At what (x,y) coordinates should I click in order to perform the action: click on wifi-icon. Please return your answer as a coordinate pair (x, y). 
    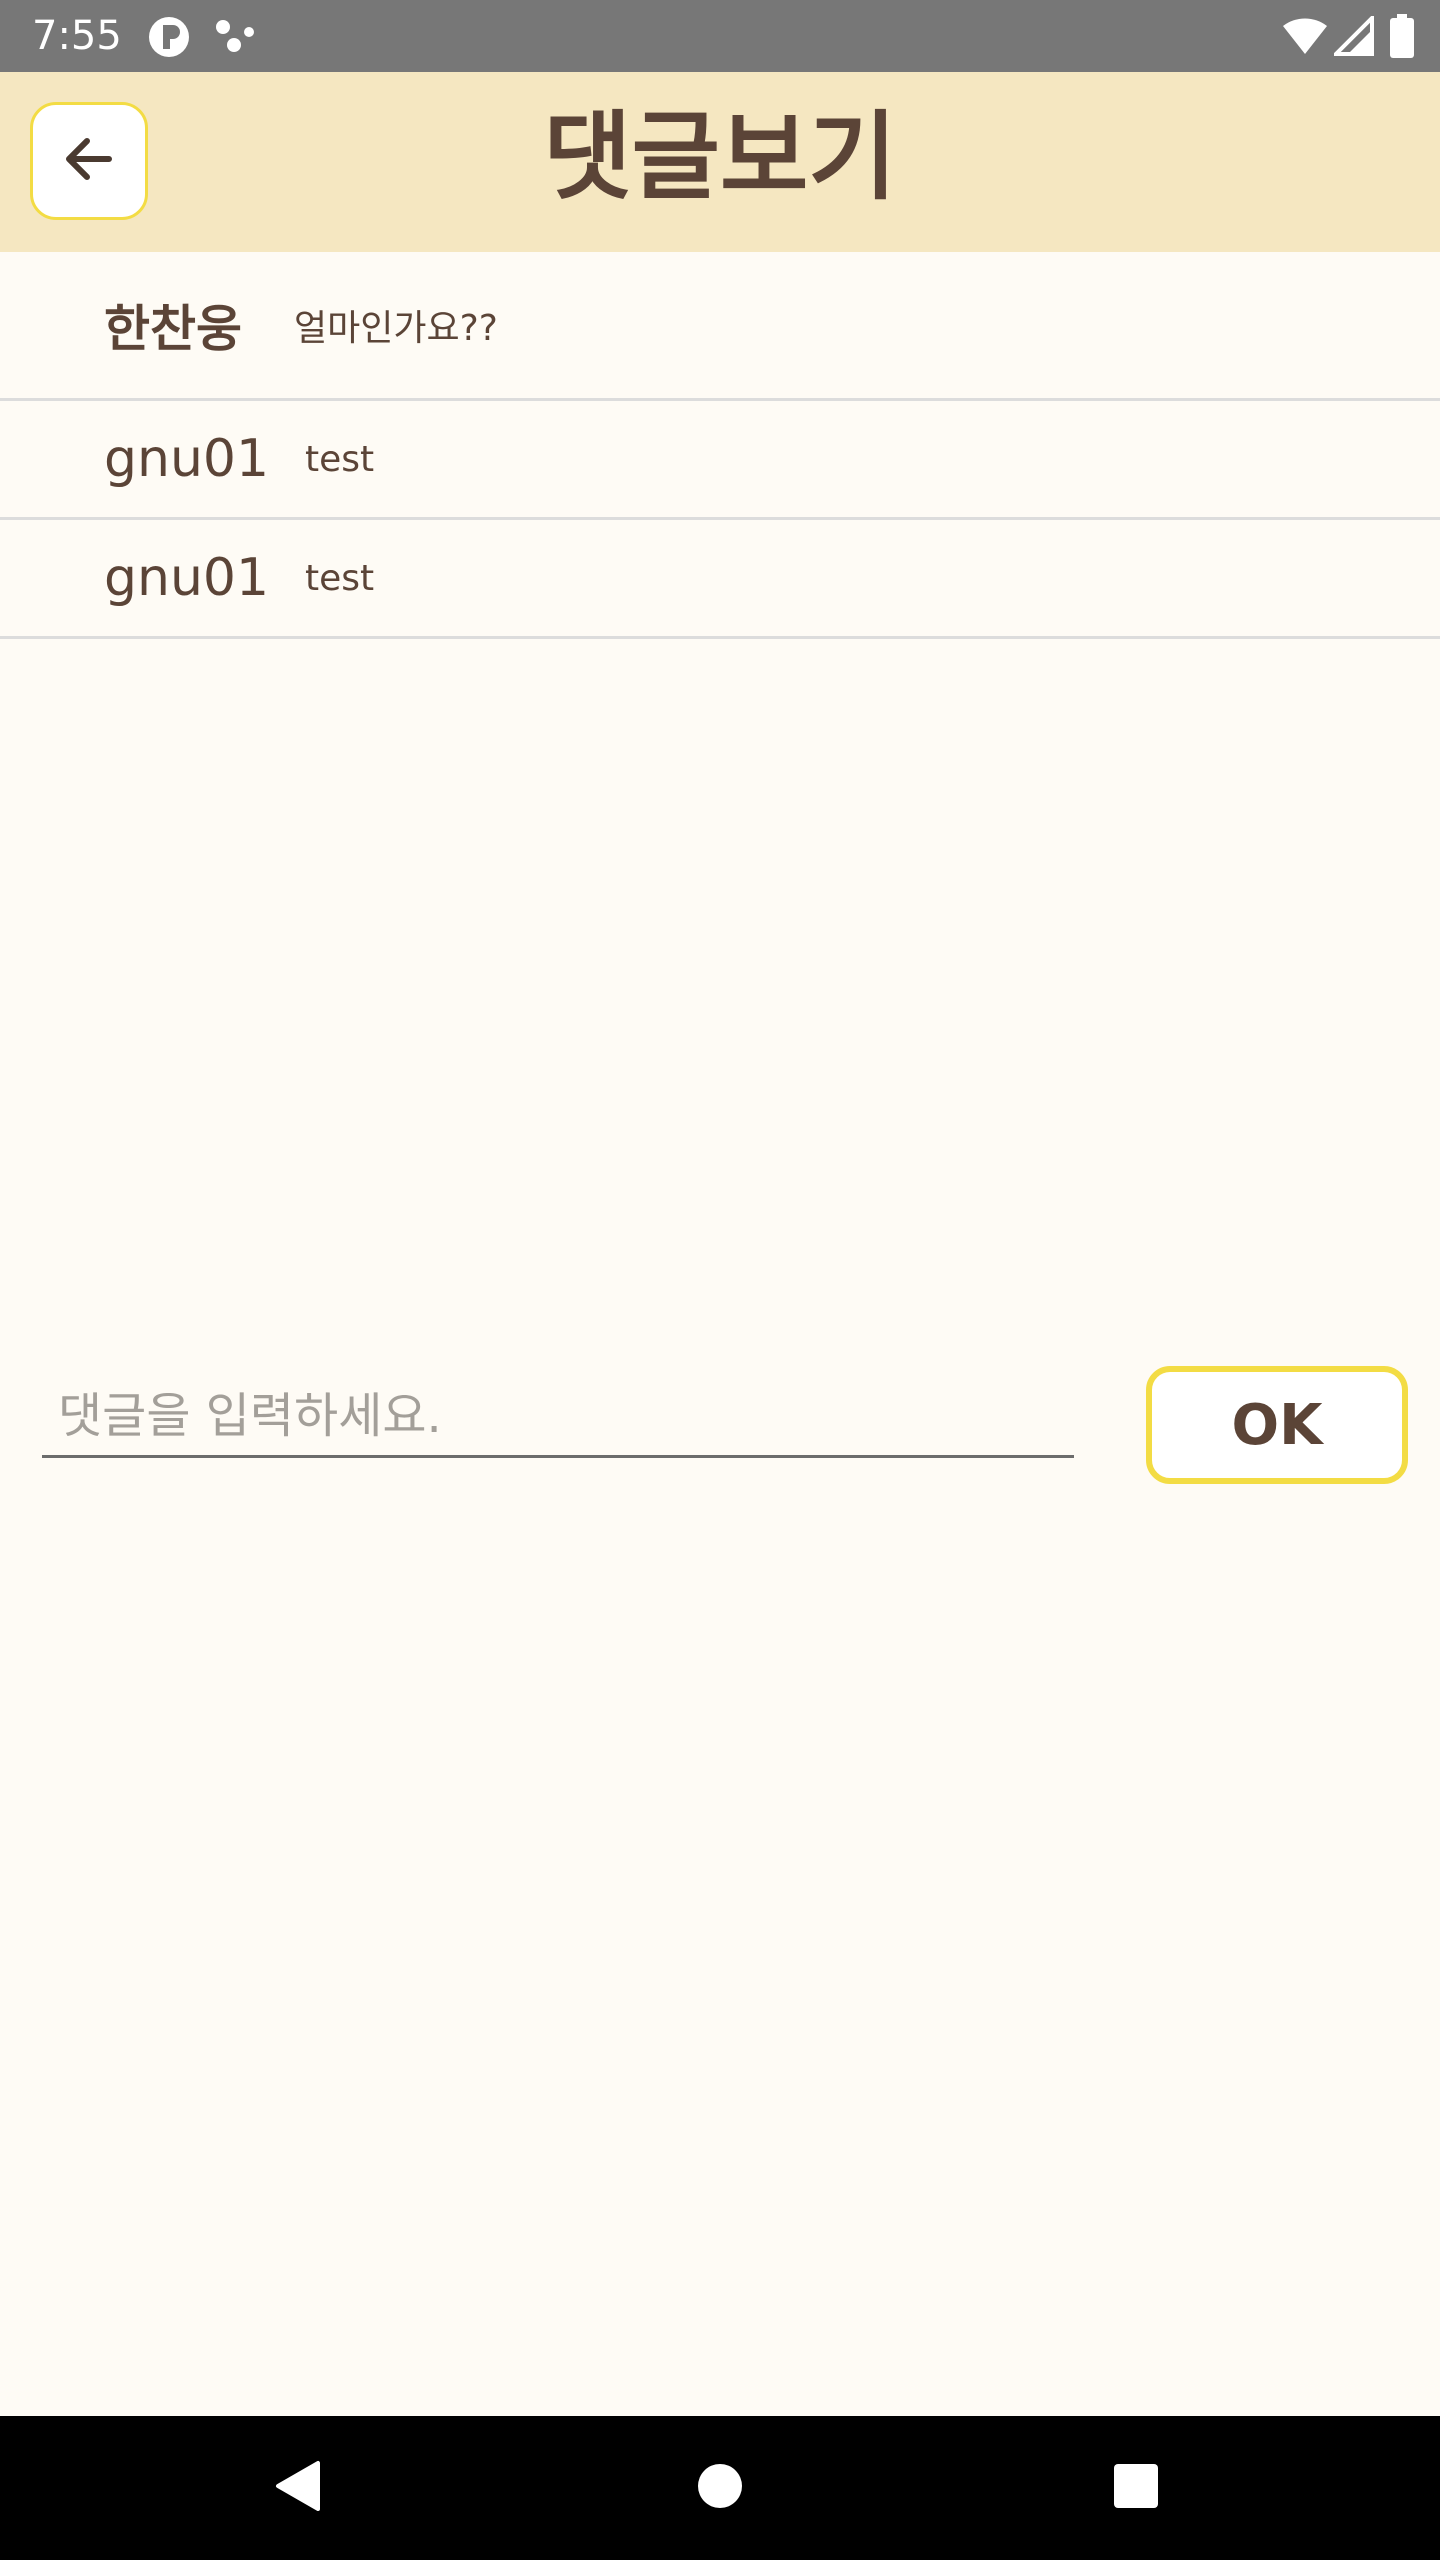
    Looking at the image, I should click on (1305, 36).